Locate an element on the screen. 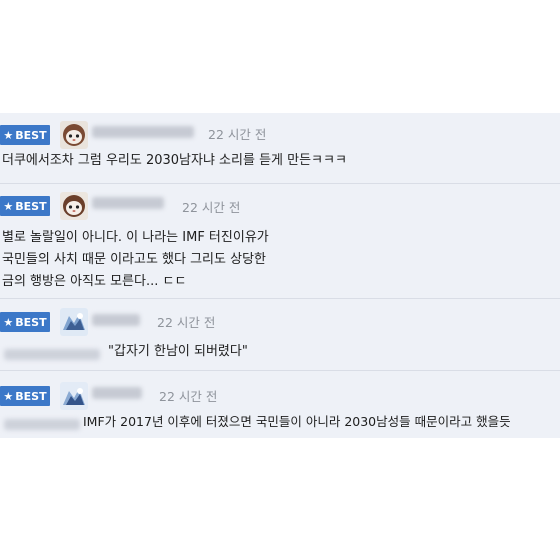 The width and height of the screenshot is (560, 560). comment-line: 국민들의 사치 때문 이라고도 했다 그리도 상당한 is located at coordinates (134, 259).